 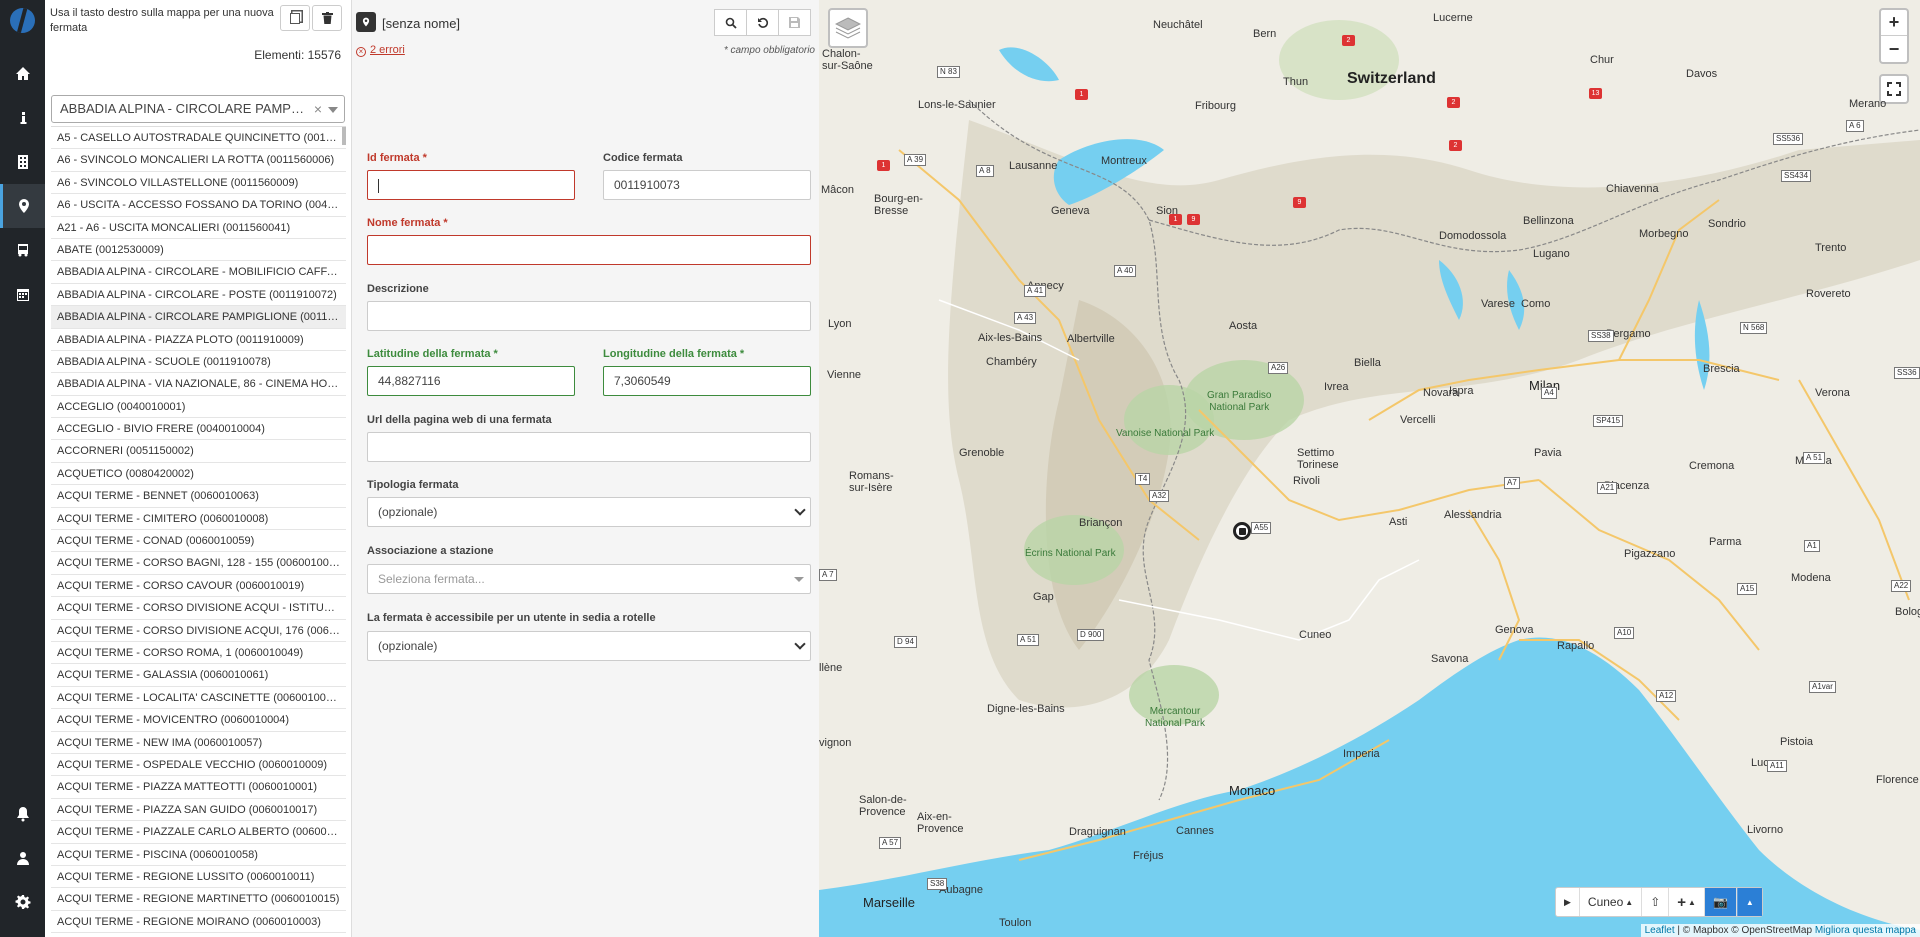 What do you see at coordinates (890, 843) in the screenshot?
I see `road-shield: A 57` at bounding box center [890, 843].